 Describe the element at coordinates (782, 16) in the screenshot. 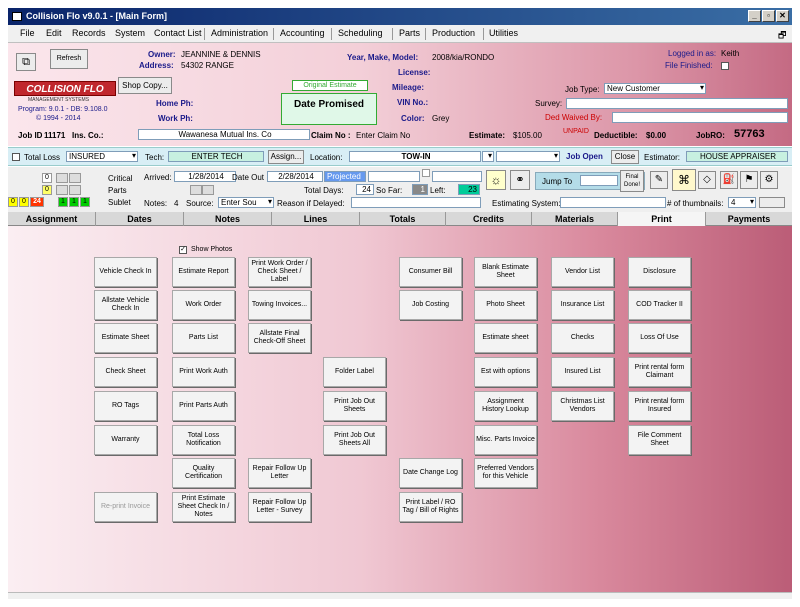

I see `close-window-button: ✕` at that location.